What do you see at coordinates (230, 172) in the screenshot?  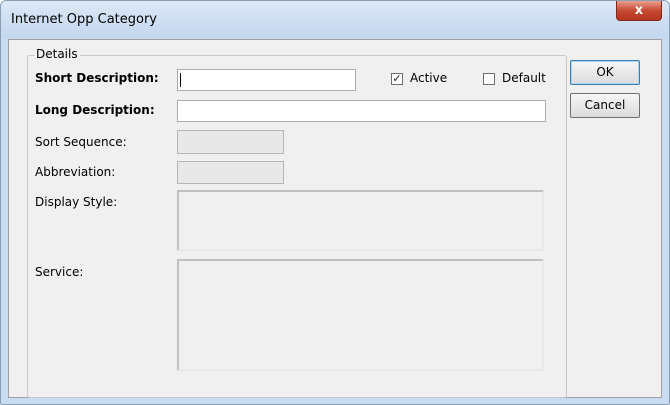 I see `abbreviation-input` at bounding box center [230, 172].